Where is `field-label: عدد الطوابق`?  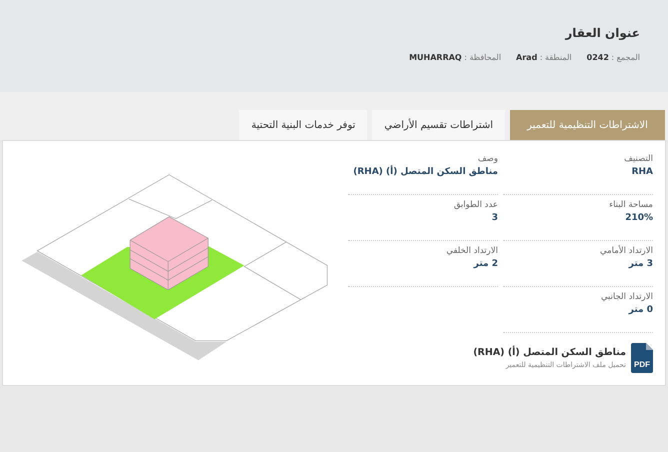
field-label: عدد الطوابق is located at coordinates (475, 205).